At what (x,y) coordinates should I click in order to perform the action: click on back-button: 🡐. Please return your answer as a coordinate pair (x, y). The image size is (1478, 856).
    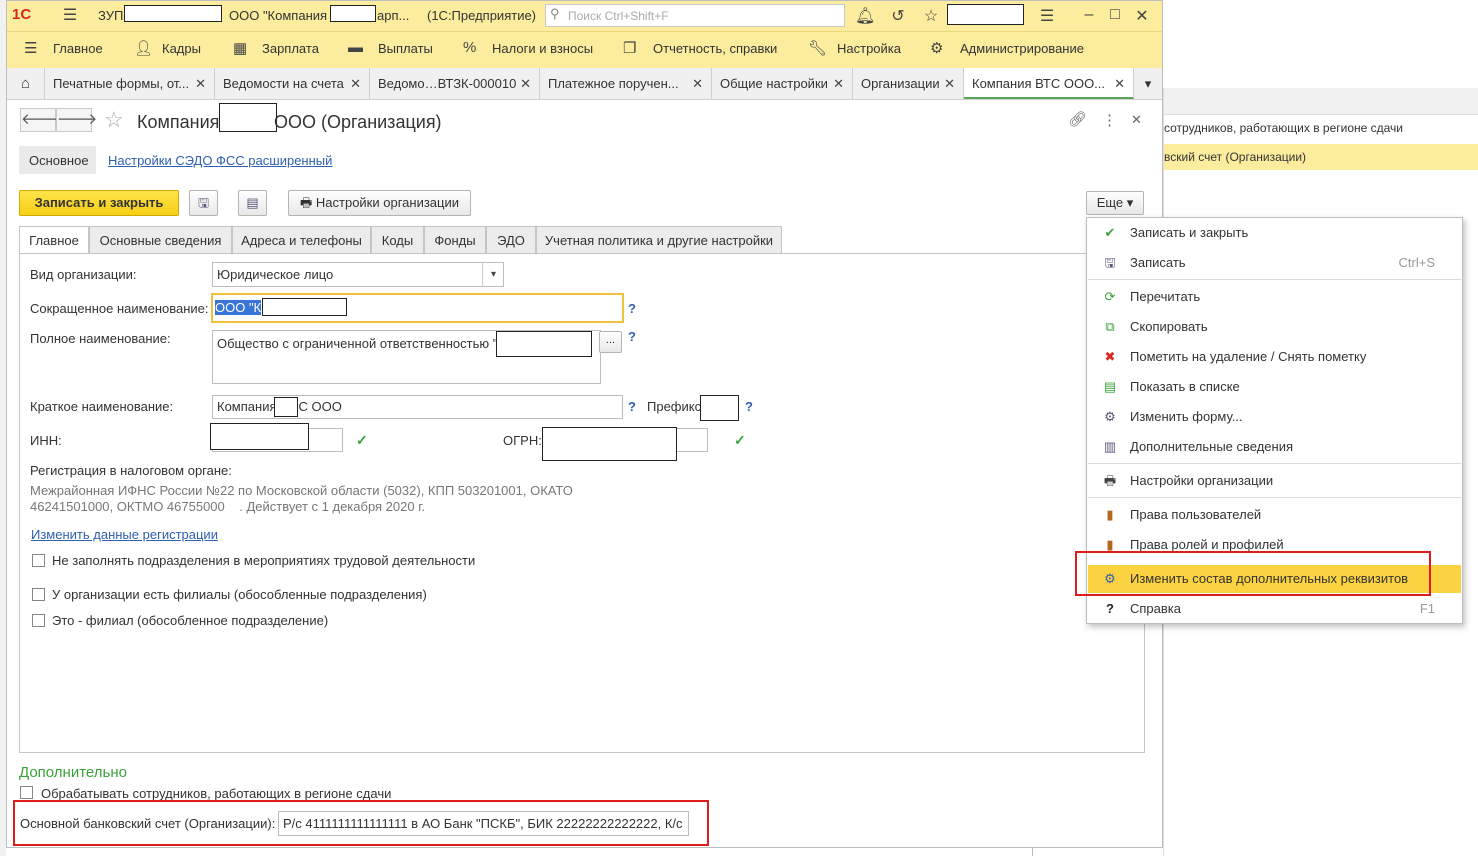
    Looking at the image, I should click on (40, 120).